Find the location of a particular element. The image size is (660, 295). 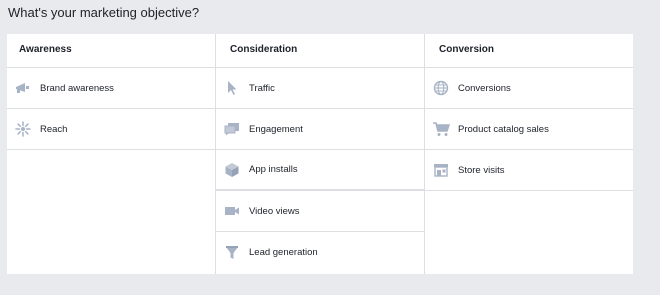

objective-label: App installs is located at coordinates (273, 169).